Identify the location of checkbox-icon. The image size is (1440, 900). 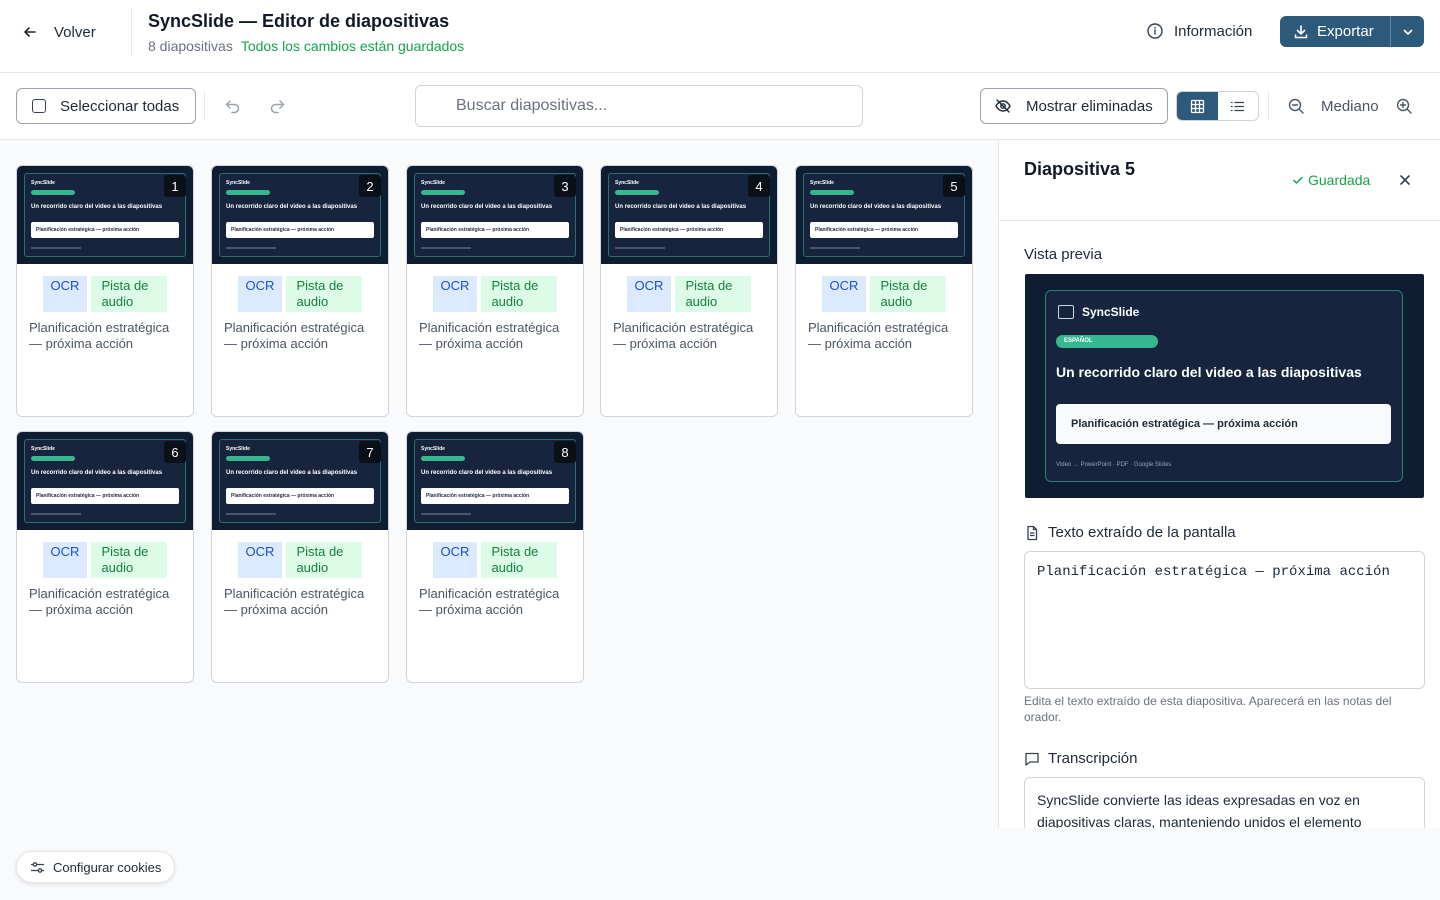
(39, 106).